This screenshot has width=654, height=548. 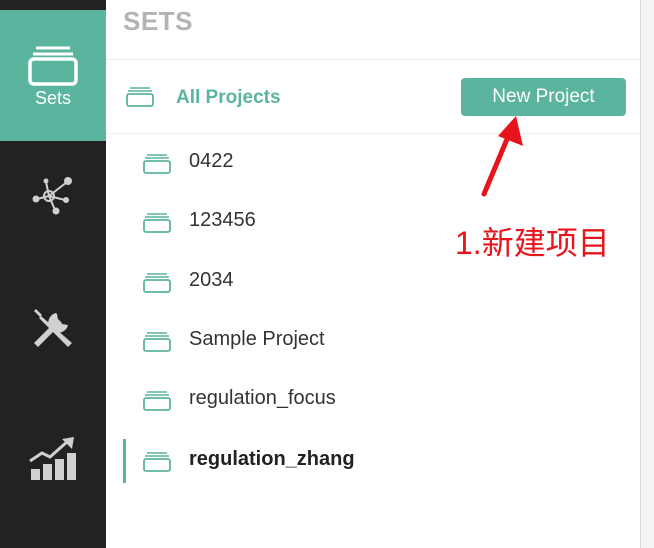 What do you see at coordinates (53, 98) in the screenshot?
I see `rail-item-label: Sets` at bounding box center [53, 98].